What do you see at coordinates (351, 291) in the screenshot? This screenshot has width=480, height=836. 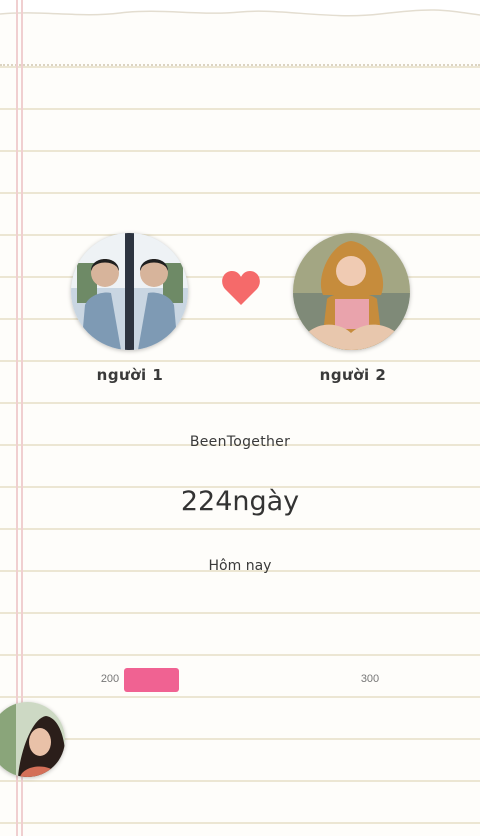 I see `person2-avatar` at bounding box center [351, 291].